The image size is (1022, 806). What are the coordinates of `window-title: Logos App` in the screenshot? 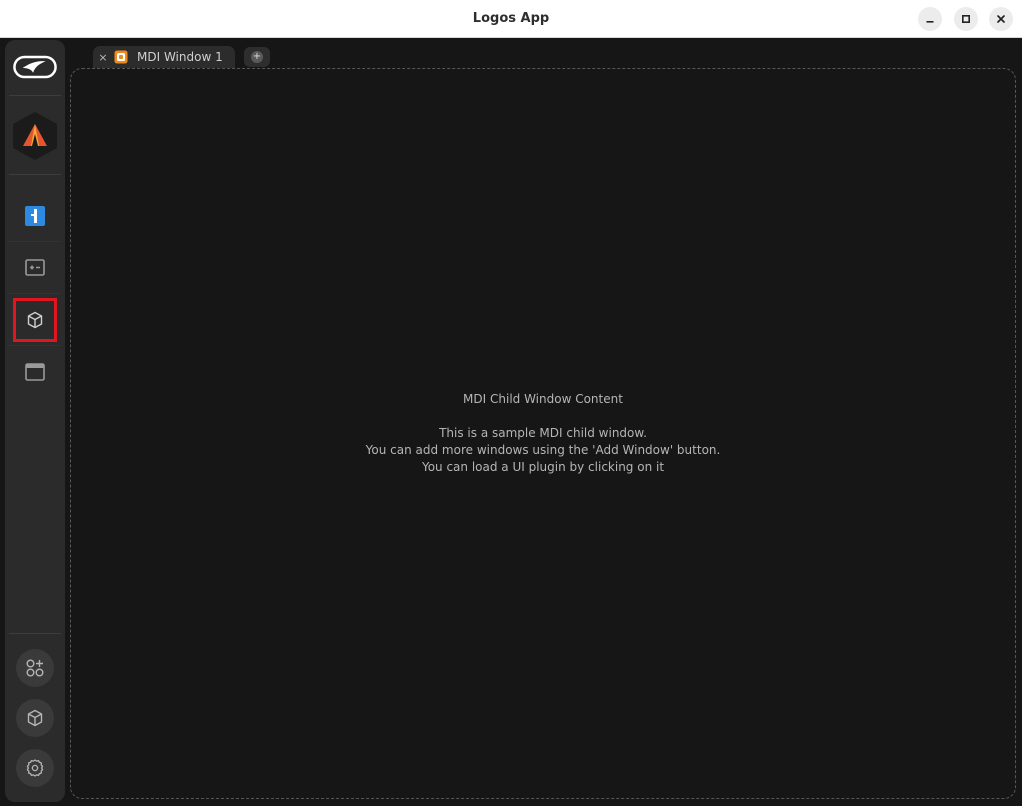 It's located at (511, 18).